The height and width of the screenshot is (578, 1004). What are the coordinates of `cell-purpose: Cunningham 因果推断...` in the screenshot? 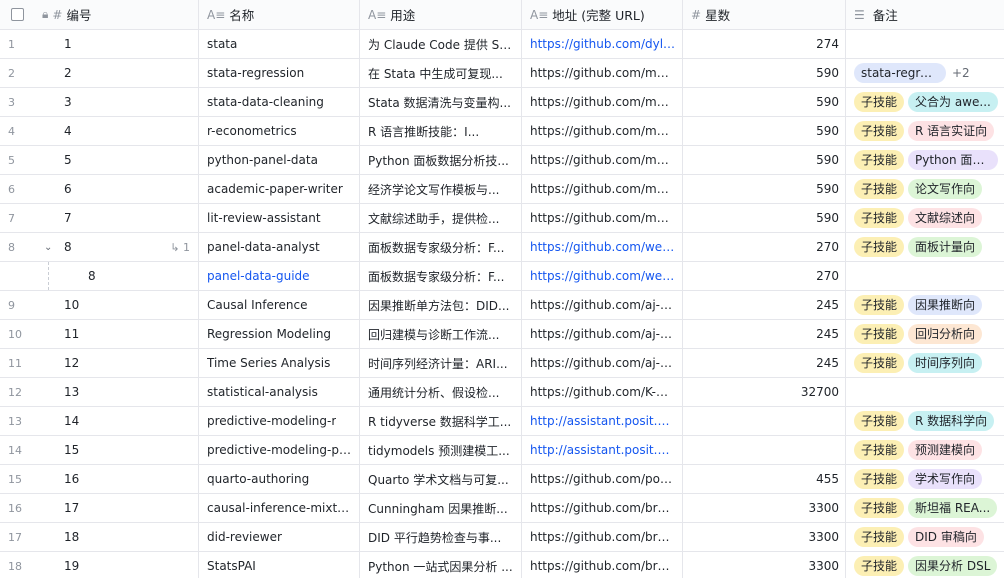 It's located at (441, 508).